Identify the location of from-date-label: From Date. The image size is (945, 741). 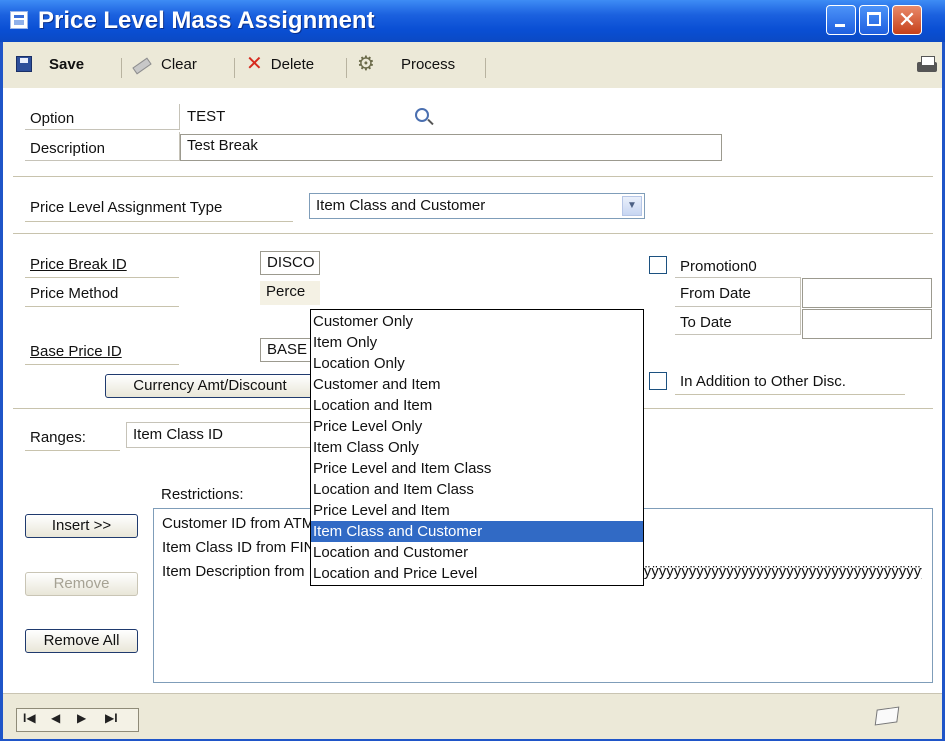
(715, 293).